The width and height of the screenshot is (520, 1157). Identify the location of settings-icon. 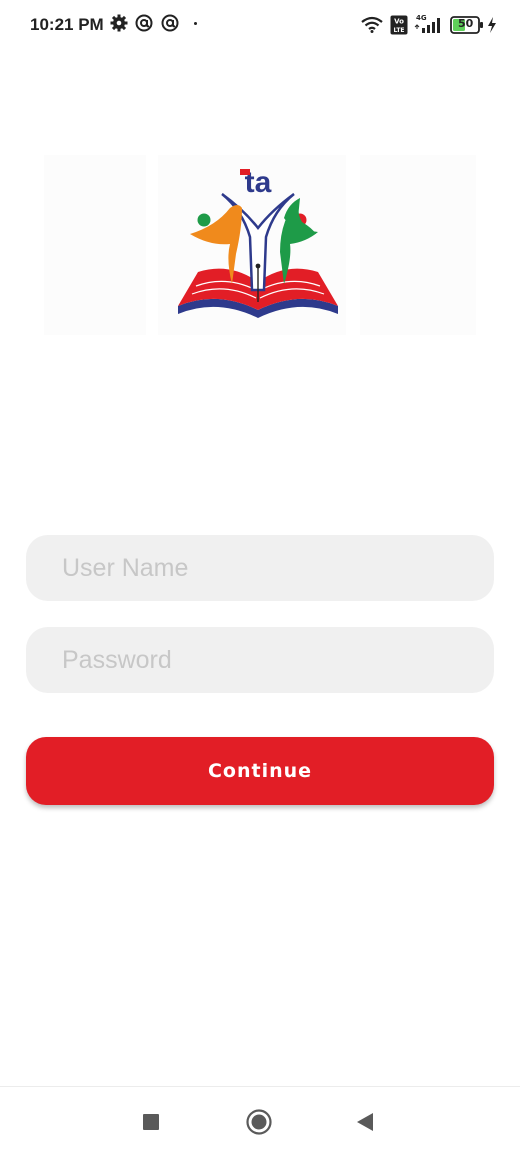
(119, 23).